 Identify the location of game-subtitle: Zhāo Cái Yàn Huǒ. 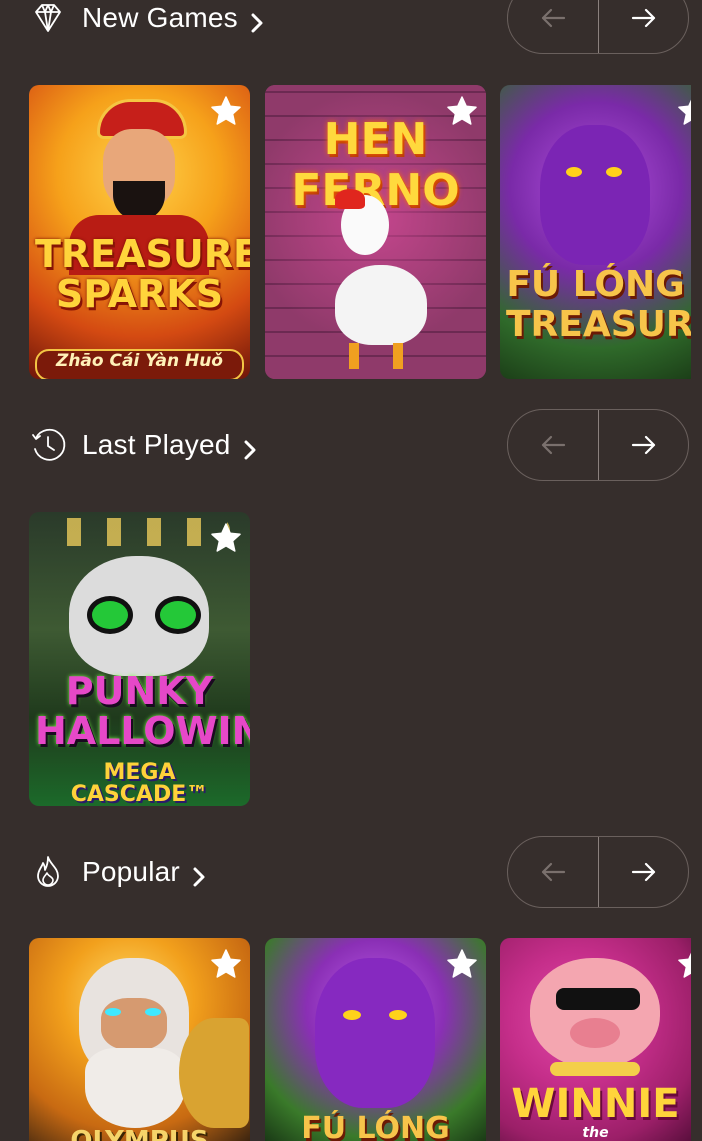
(139, 361).